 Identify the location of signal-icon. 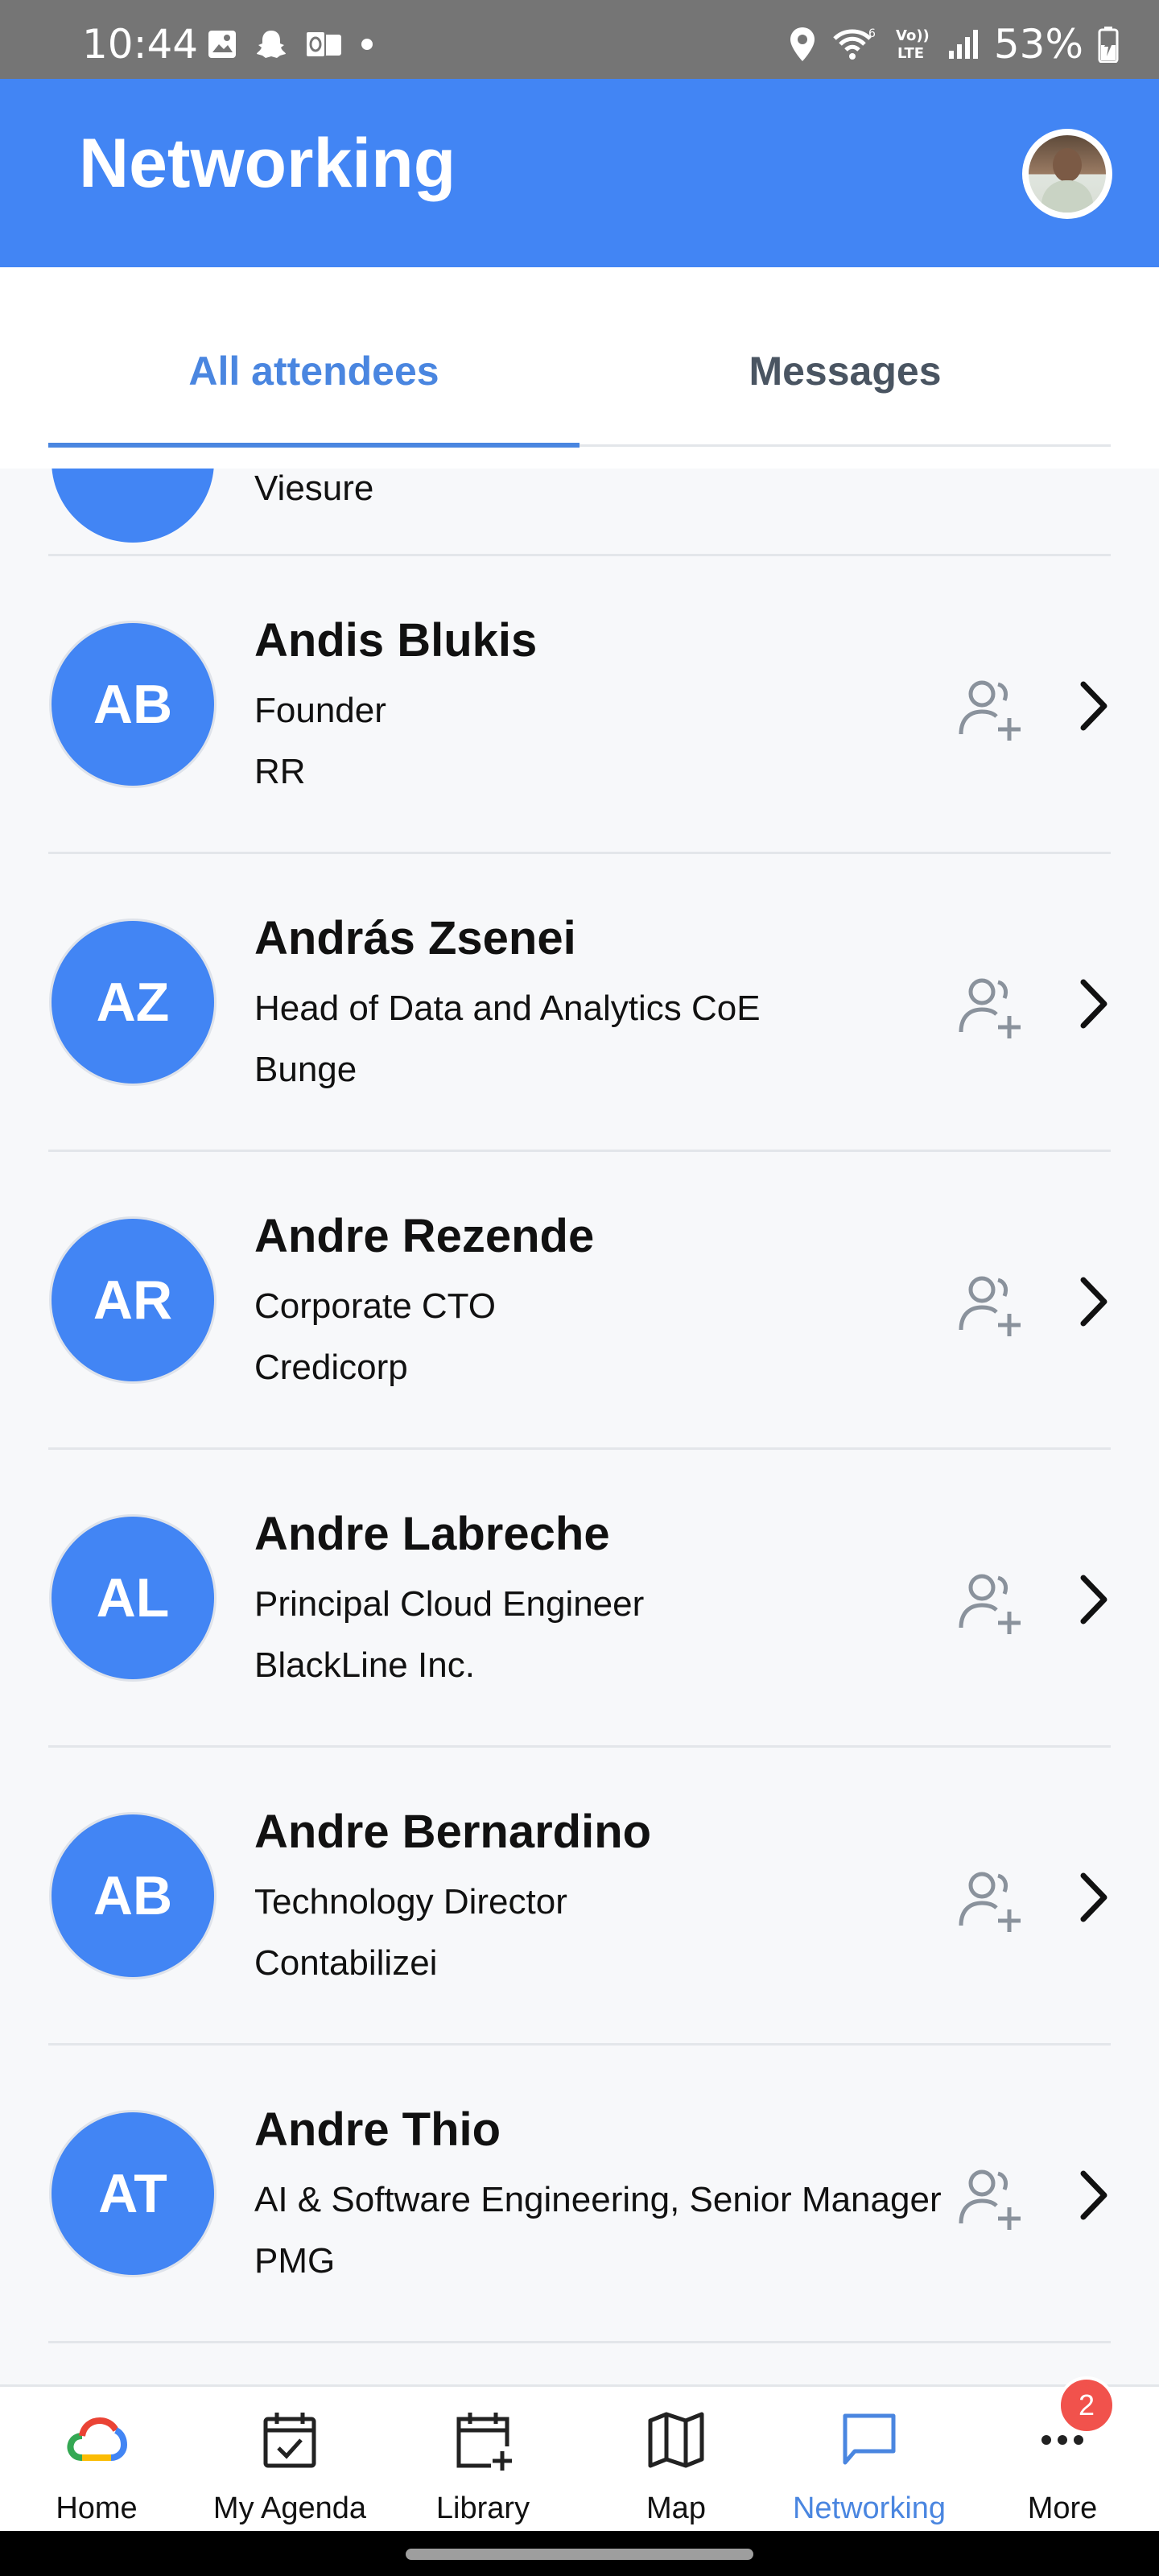
(963, 44).